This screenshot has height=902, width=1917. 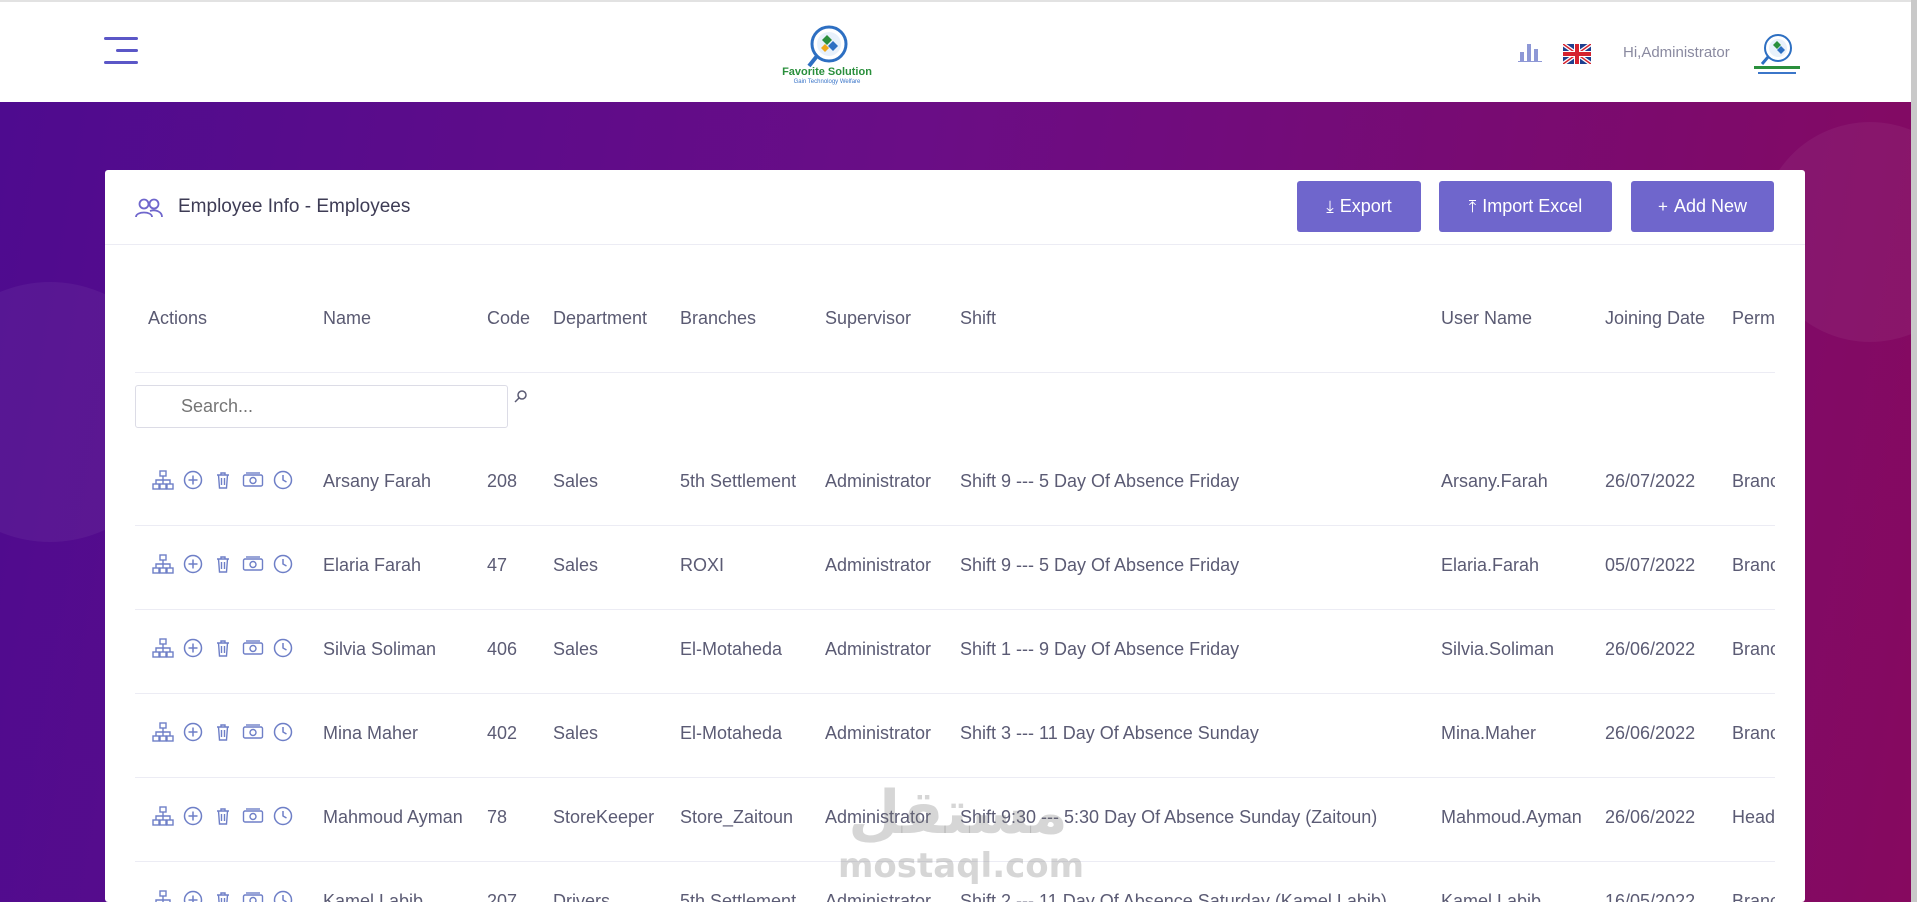 I want to click on cell-shift: Shift 3 --- 11 Day Of Absence Sunday, so click(x=1109, y=733).